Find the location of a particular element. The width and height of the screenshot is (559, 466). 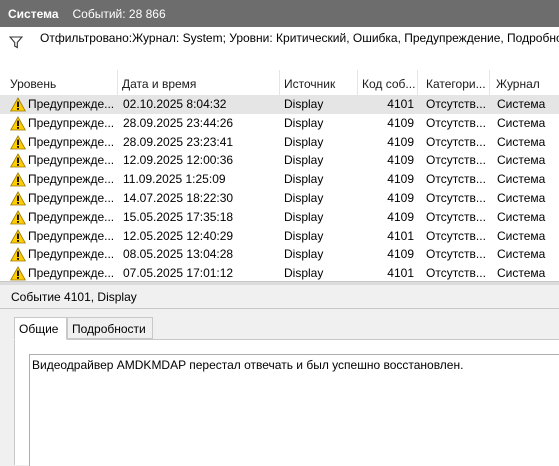

title-bar: Система Событий: 28 866 is located at coordinates (279, 13).